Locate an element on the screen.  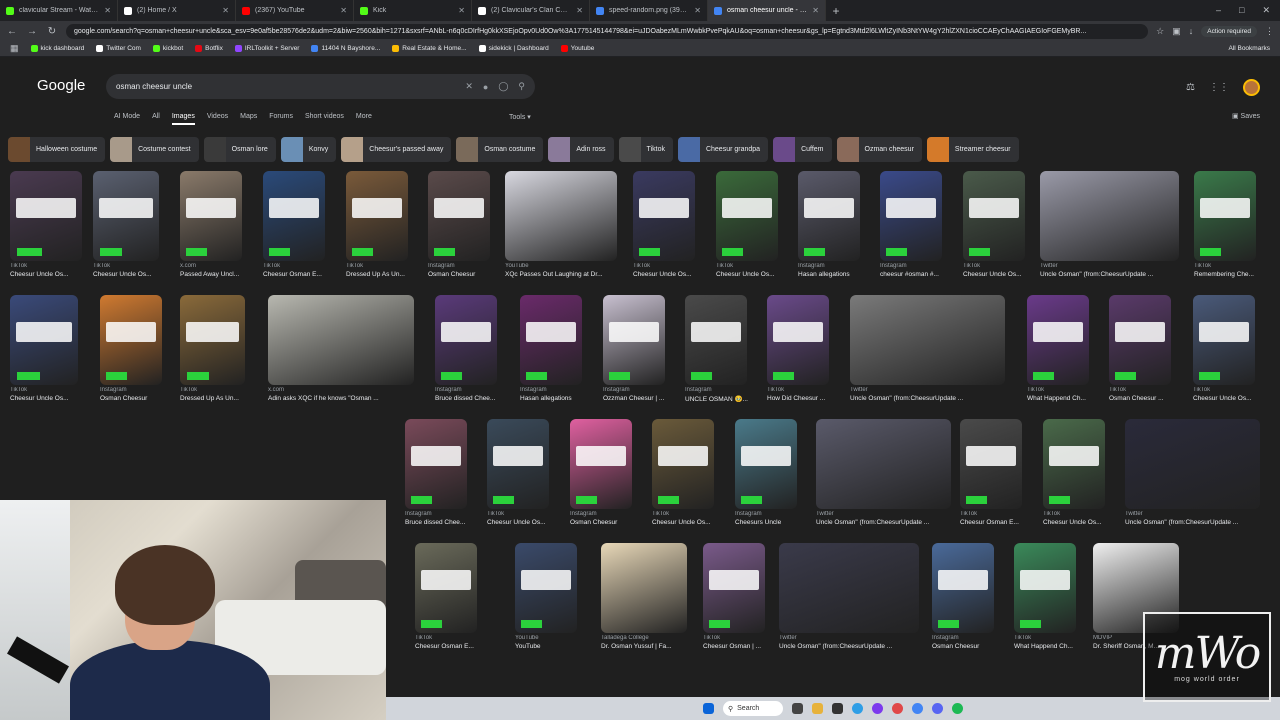
taskbar-search: ⚲ Search is located at coordinates (753, 708).